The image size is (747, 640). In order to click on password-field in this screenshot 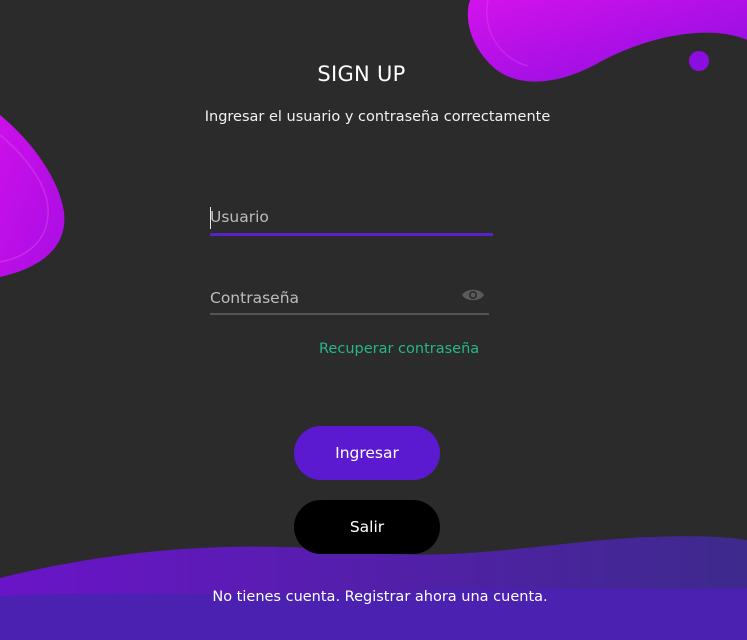, I will do `click(349, 300)`.